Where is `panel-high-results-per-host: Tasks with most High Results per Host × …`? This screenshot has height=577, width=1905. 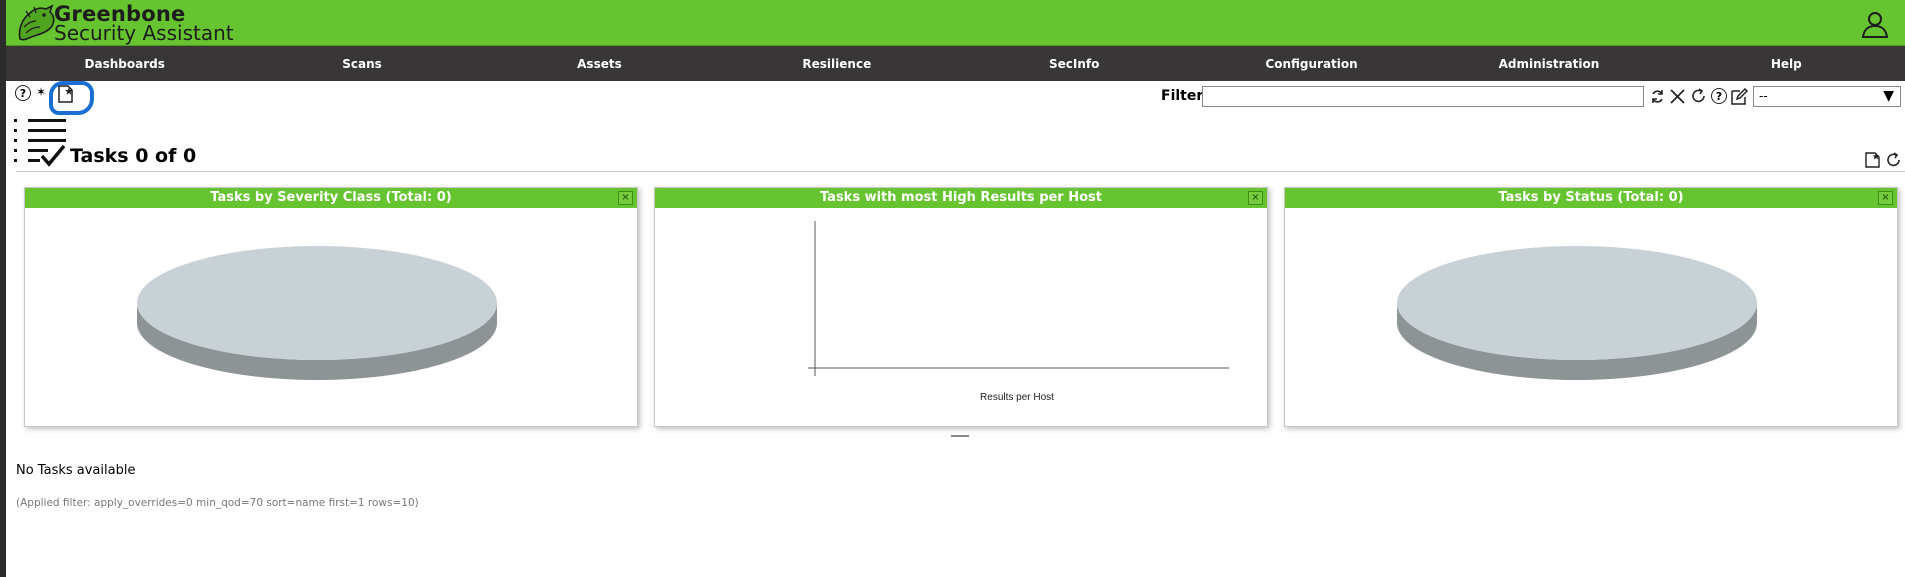 panel-high-results-per-host: Tasks with most High Results per Host × … is located at coordinates (961, 307).